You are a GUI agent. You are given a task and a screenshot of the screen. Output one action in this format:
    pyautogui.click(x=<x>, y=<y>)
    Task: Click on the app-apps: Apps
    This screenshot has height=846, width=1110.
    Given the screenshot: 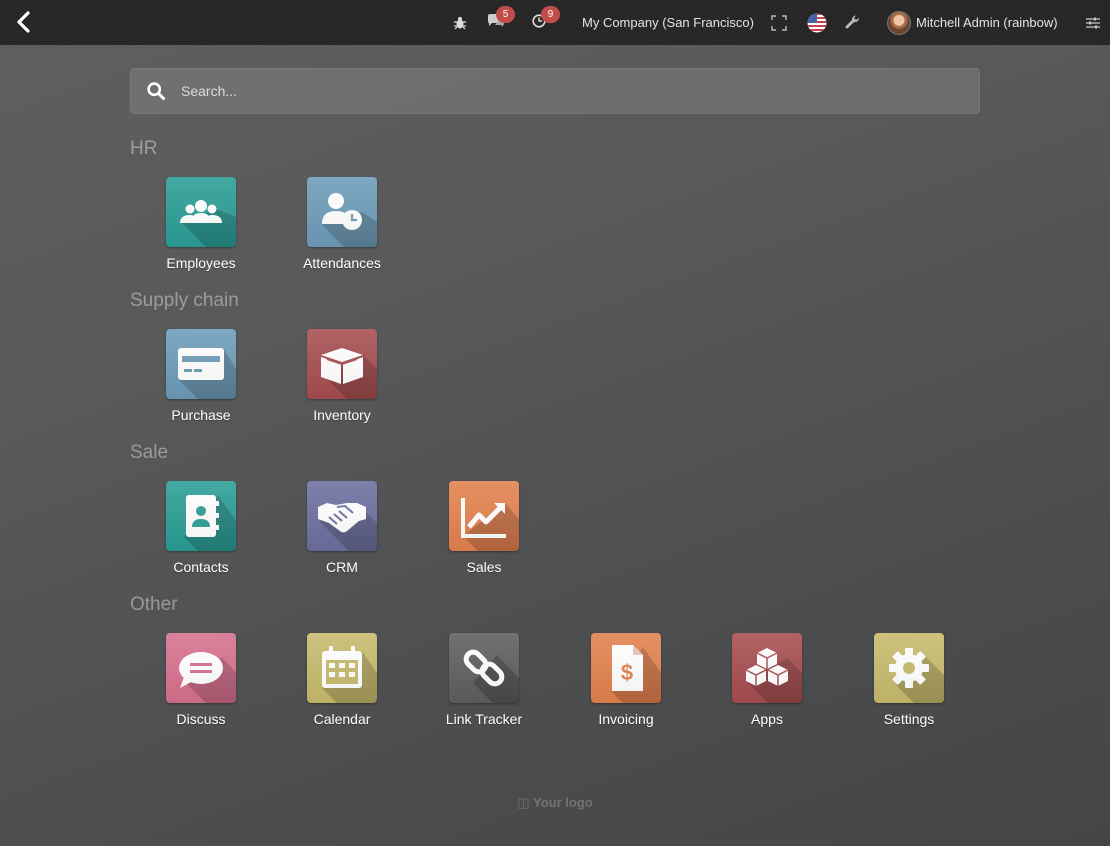 What is the action you would take?
    pyautogui.click(x=767, y=683)
    